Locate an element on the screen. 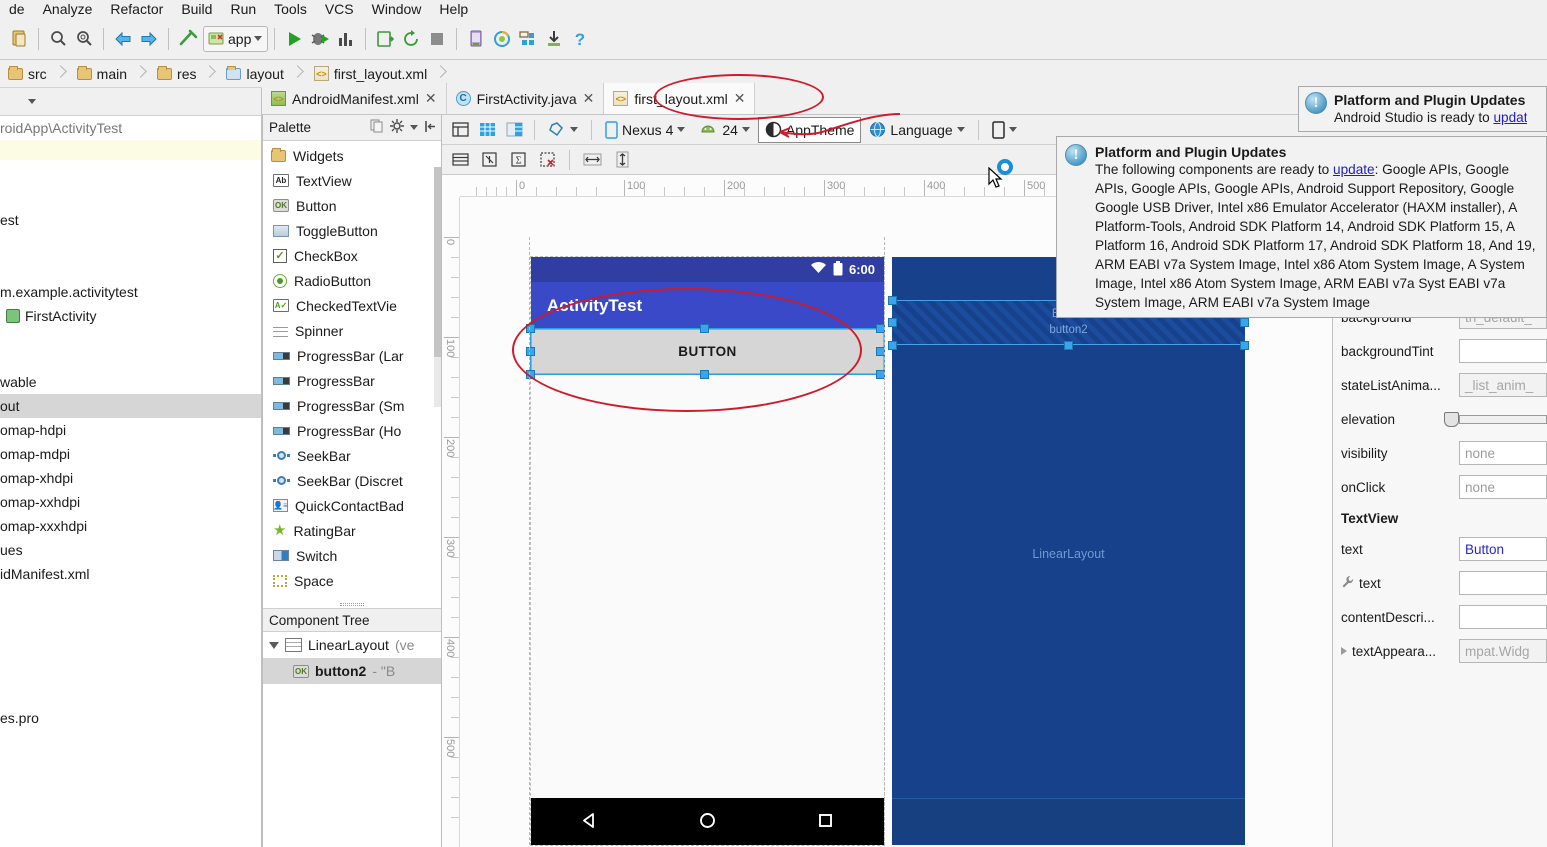  palette-item-radiobutton: RadioButton is located at coordinates (352, 280).